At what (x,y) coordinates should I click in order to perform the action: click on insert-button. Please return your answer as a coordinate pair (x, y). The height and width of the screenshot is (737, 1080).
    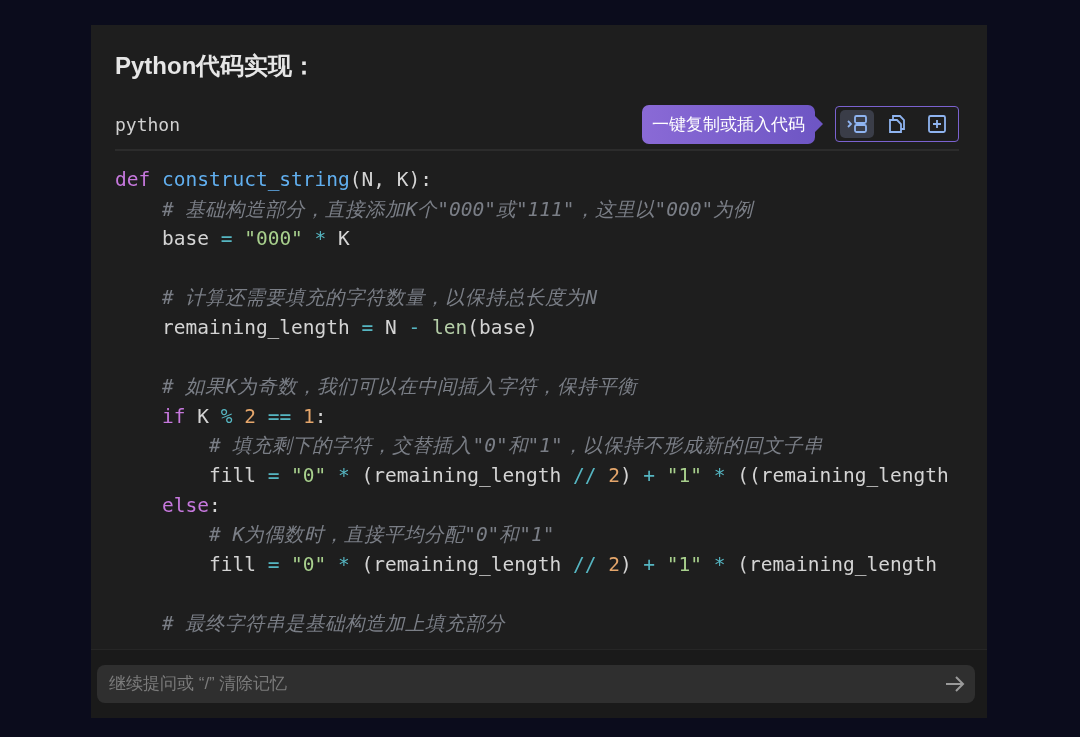
    Looking at the image, I should click on (857, 124).